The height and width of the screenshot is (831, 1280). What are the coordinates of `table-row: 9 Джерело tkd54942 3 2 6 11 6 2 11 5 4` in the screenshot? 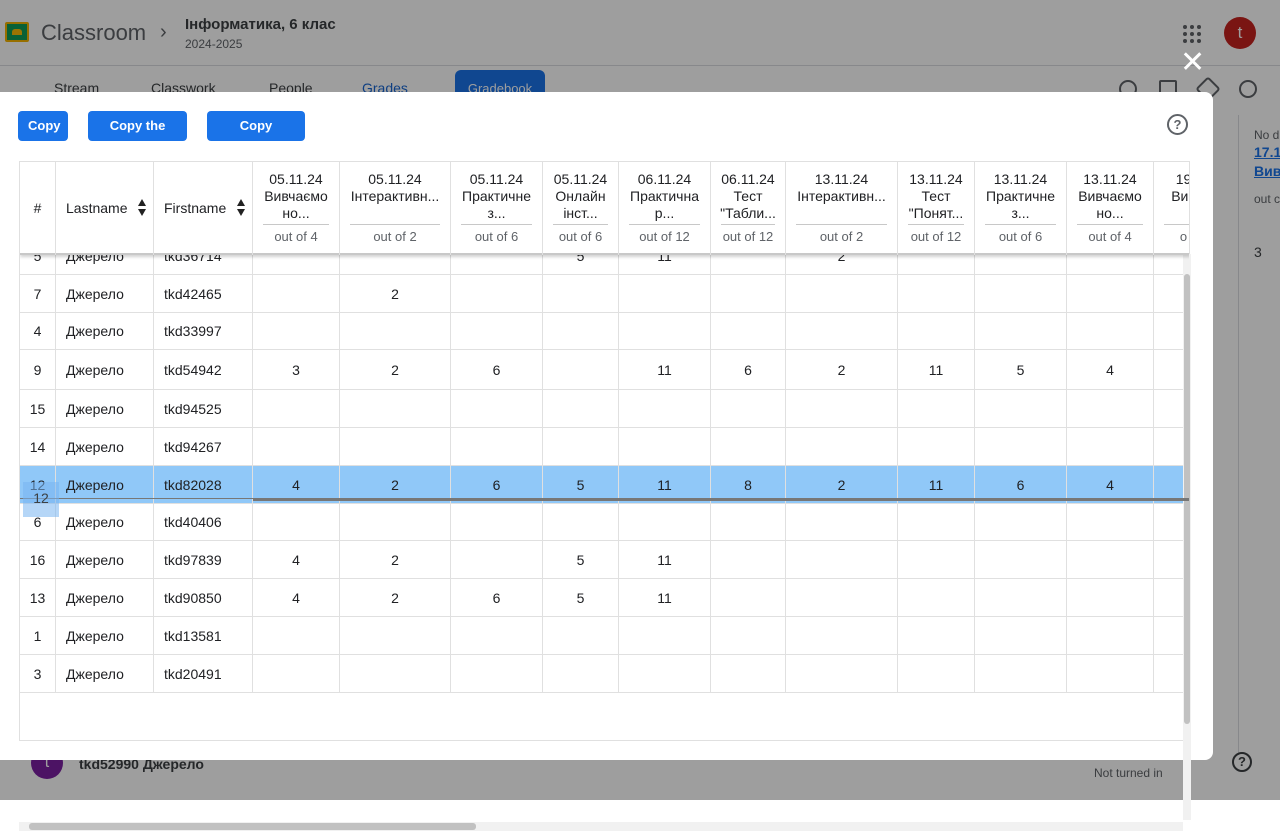 It's located at (604, 370).